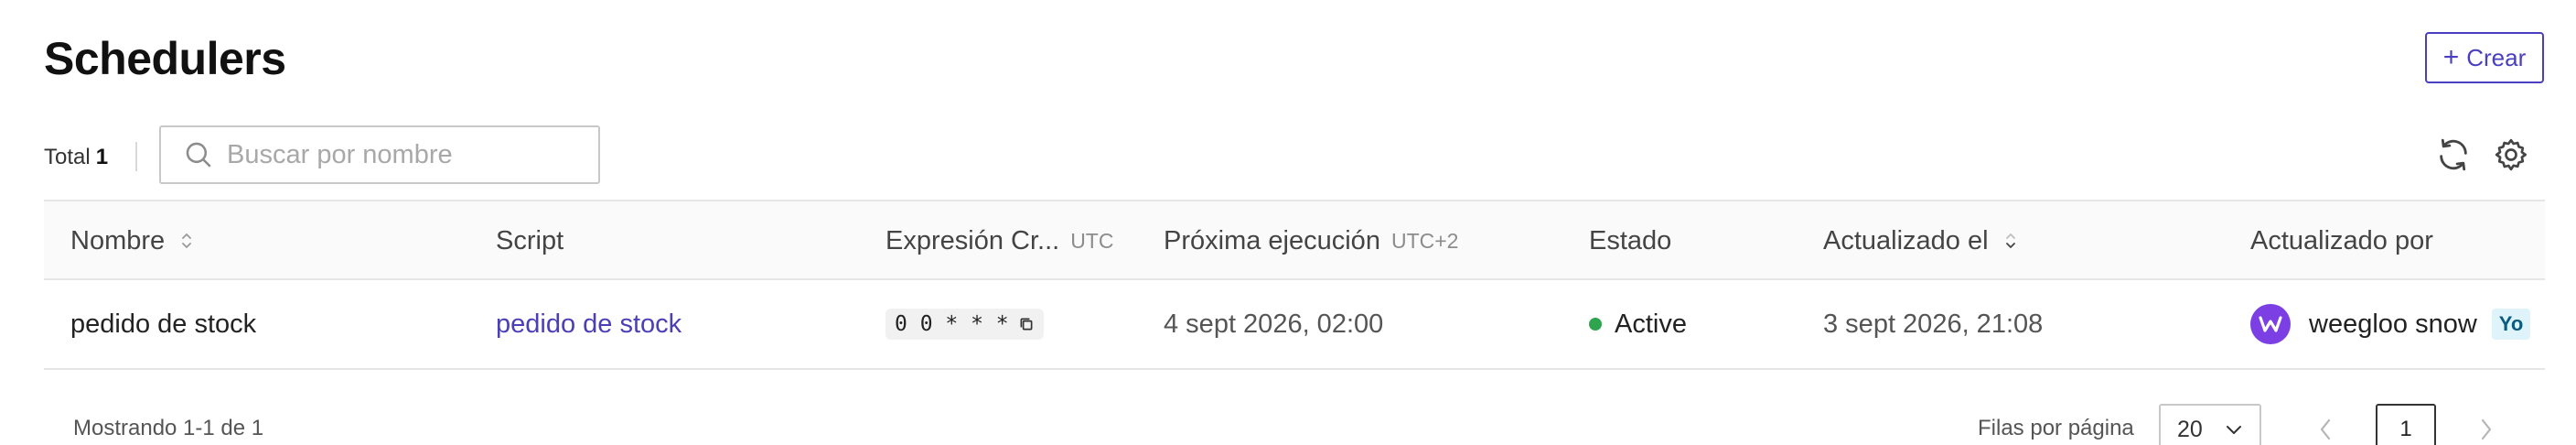 The width and height of the screenshot is (2576, 445). What do you see at coordinates (1026, 324) in the screenshot?
I see `copy-icon` at bounding box center [1026, 324].